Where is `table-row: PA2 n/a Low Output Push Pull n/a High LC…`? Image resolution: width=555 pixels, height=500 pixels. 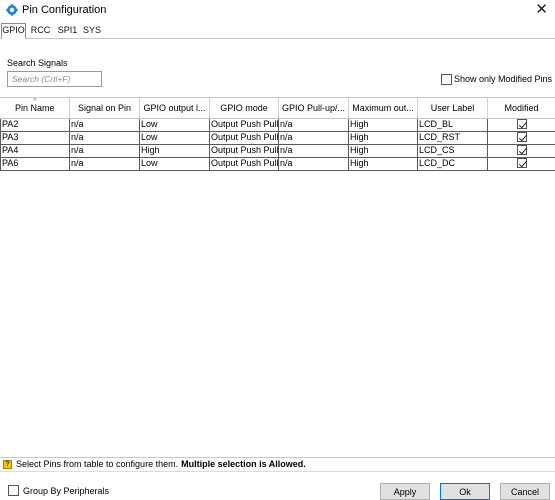 table-row: PA2 n/a Low Output Push Pull n/a High LC… is located at coordinates (277, 124).